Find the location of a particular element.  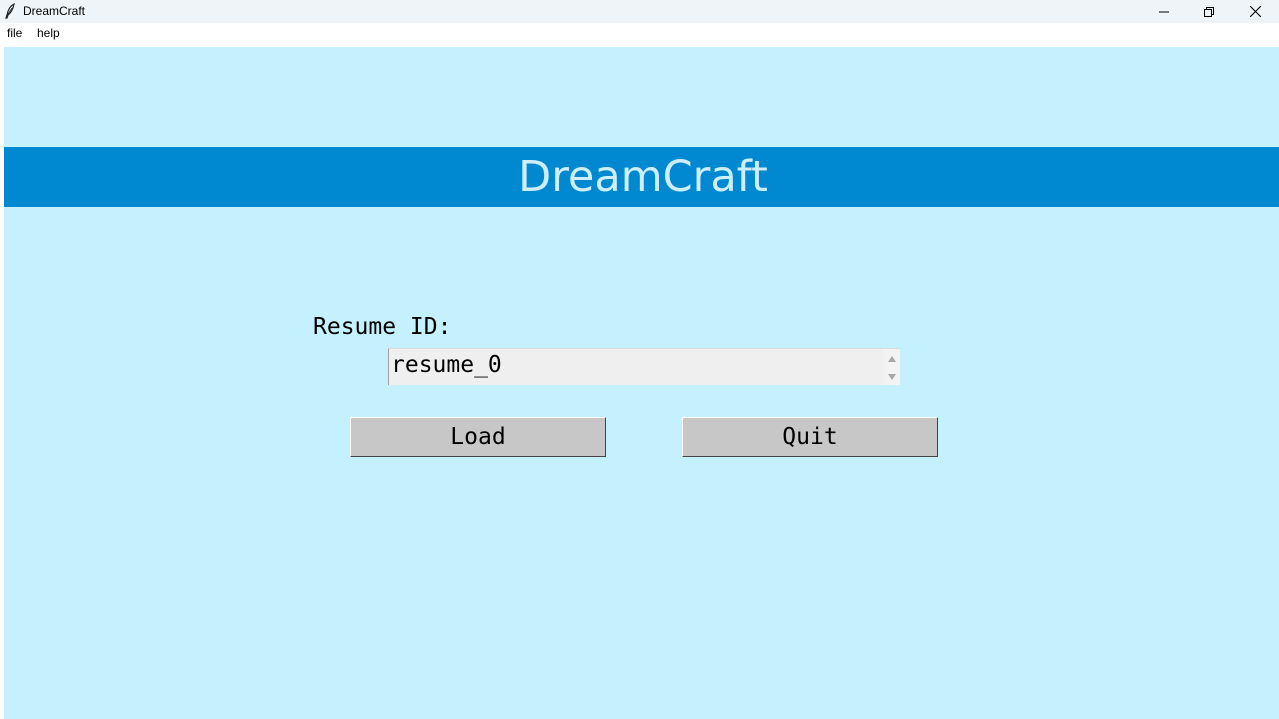

window-title: DreamCraft is located at coordinates (54, 11).